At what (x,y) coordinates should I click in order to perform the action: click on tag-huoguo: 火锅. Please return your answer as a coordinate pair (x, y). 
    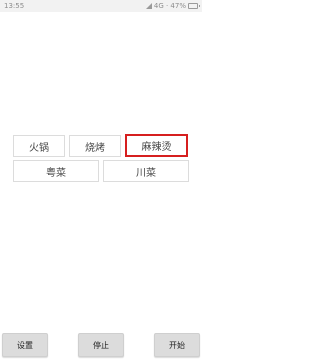
    Looking at the image, I should click on (39, 146).